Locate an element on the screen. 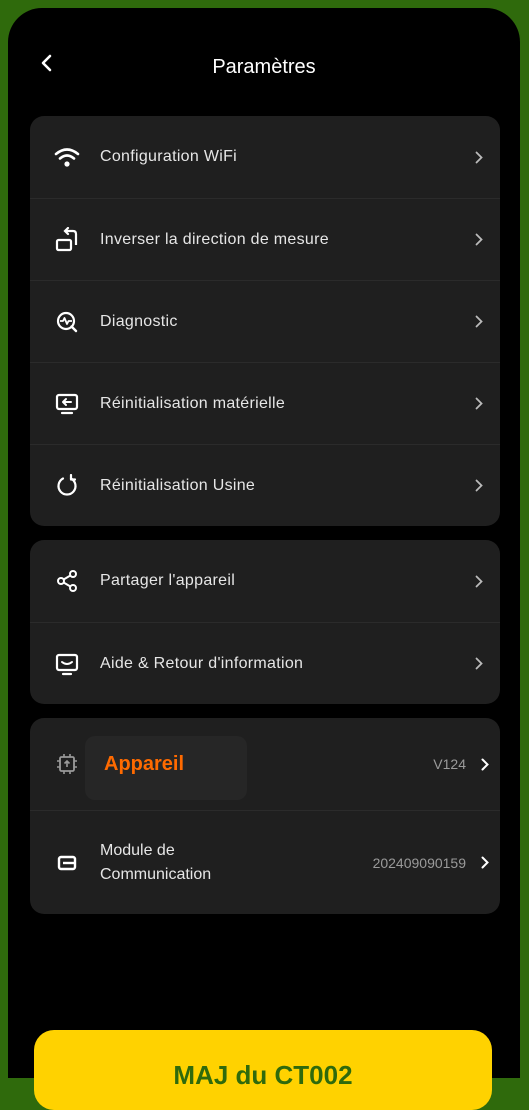  item-label: Réinitialisation matérielle is located at coordinates (193, 403).